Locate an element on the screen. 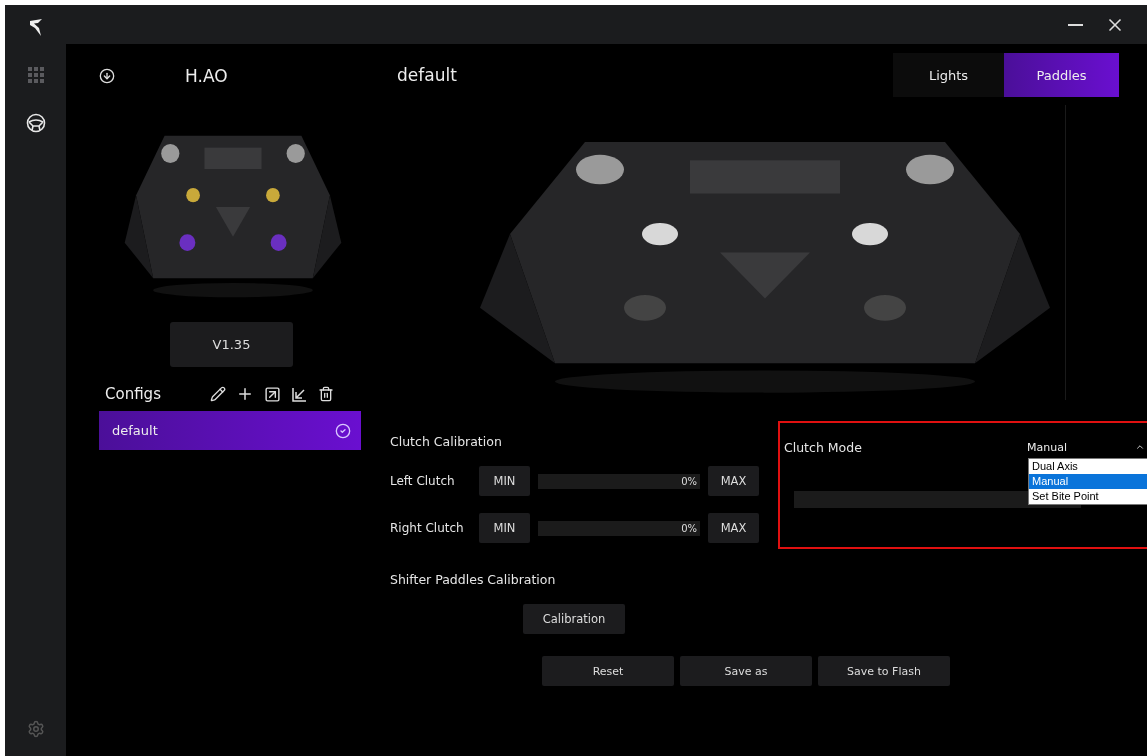 The image size is (1147, 756). config-item: default is located at coordinates (230, 430).